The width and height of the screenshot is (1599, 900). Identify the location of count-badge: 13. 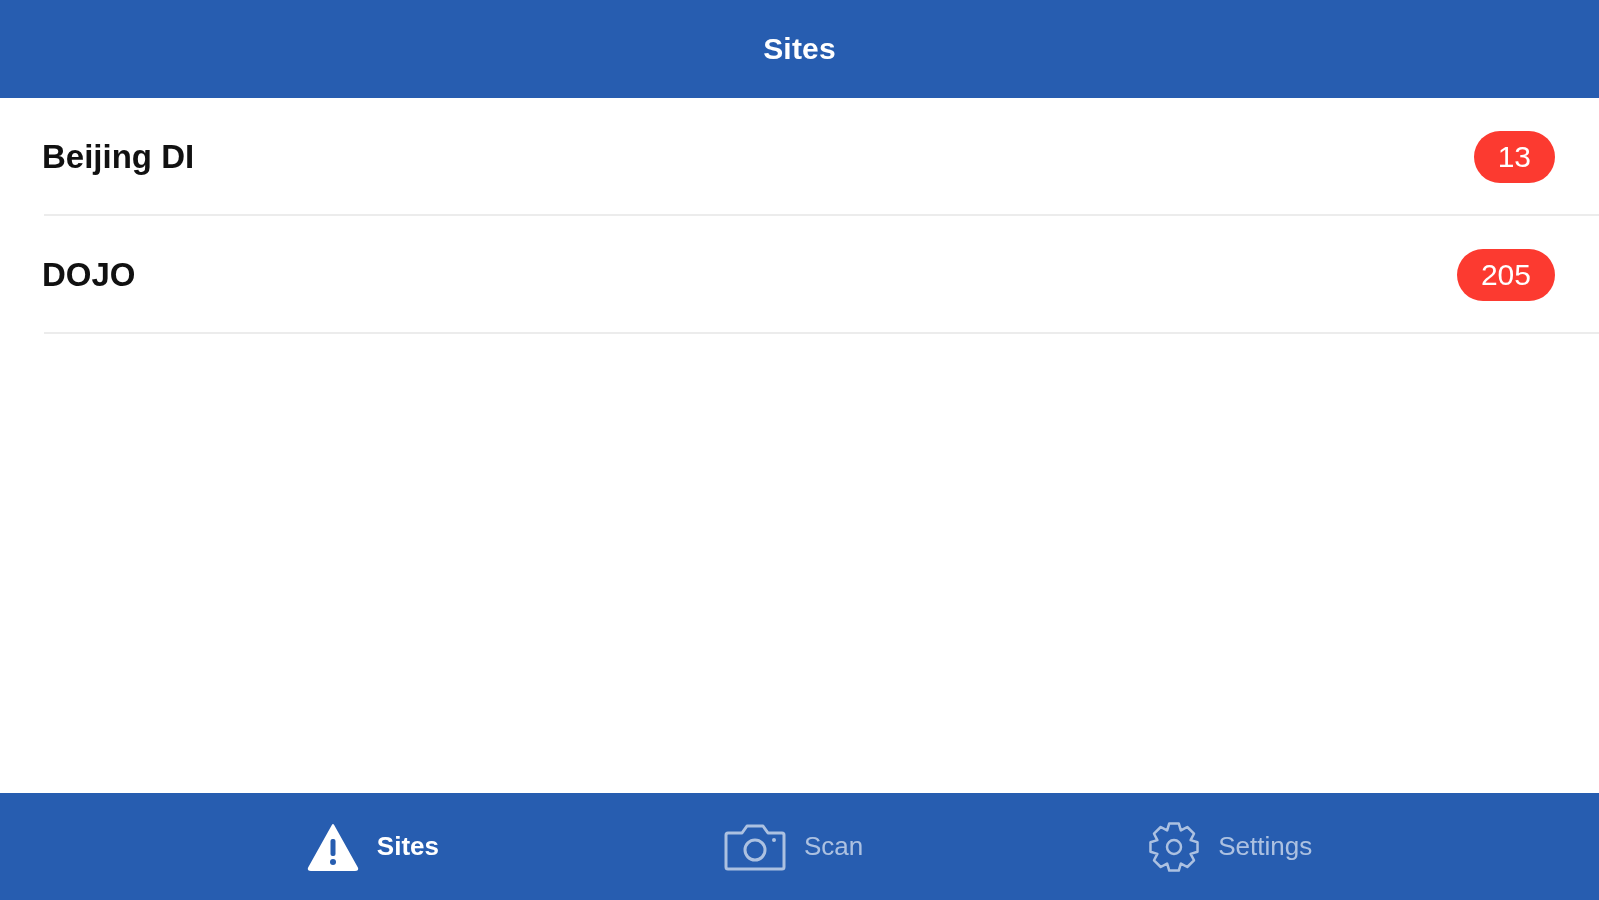
(1514, 157).